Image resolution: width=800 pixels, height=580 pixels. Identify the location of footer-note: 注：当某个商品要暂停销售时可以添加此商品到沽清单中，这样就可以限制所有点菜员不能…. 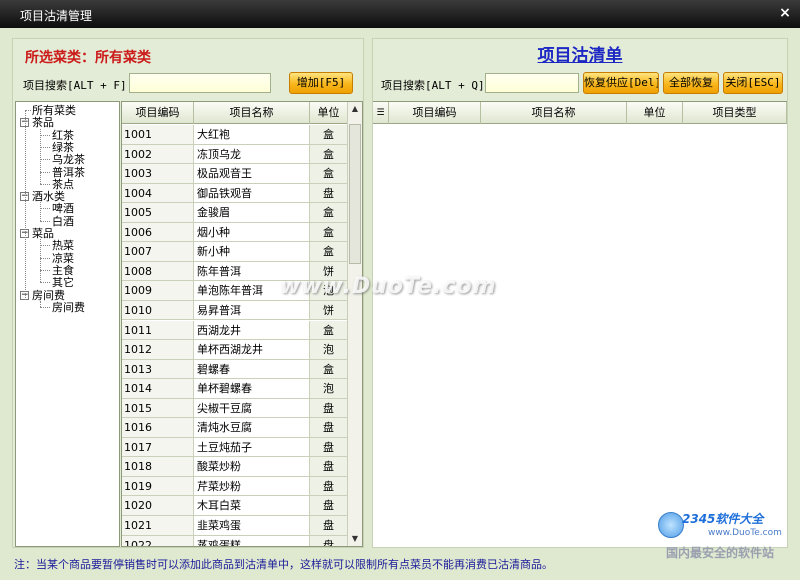
(283, 564).